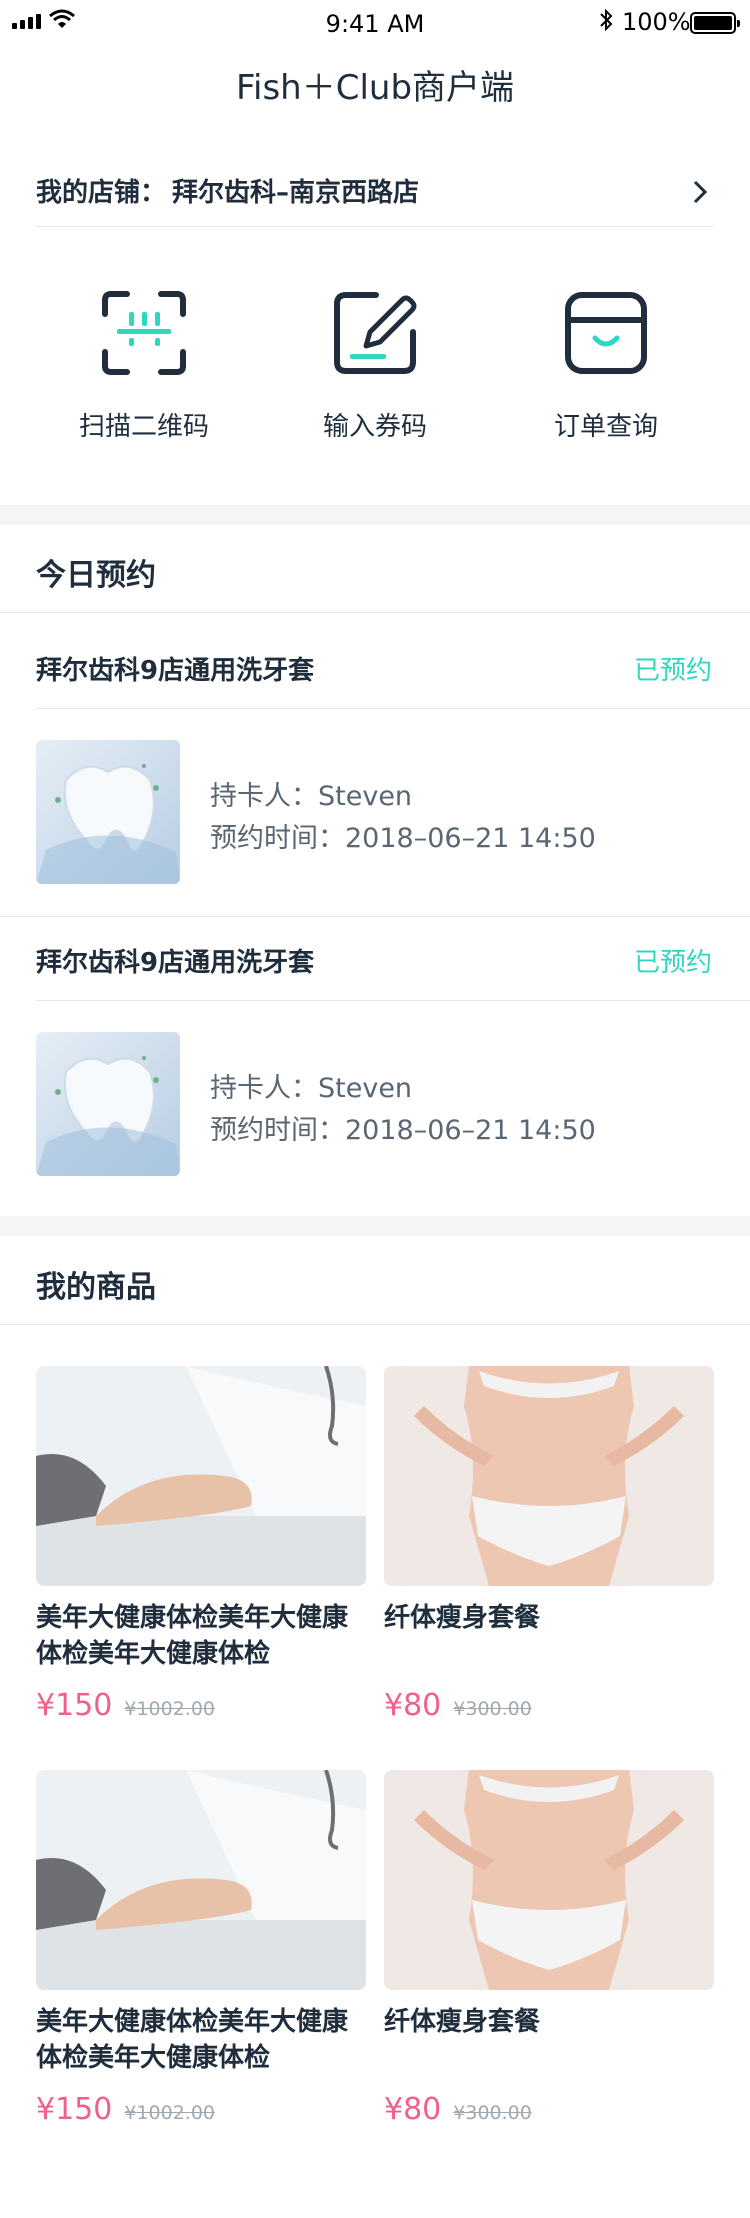  What do you see at coordinates (143, 427) in the screenshot?
I see `scan-qr-label: 扫描二维码` at bounding box center [143, 427].